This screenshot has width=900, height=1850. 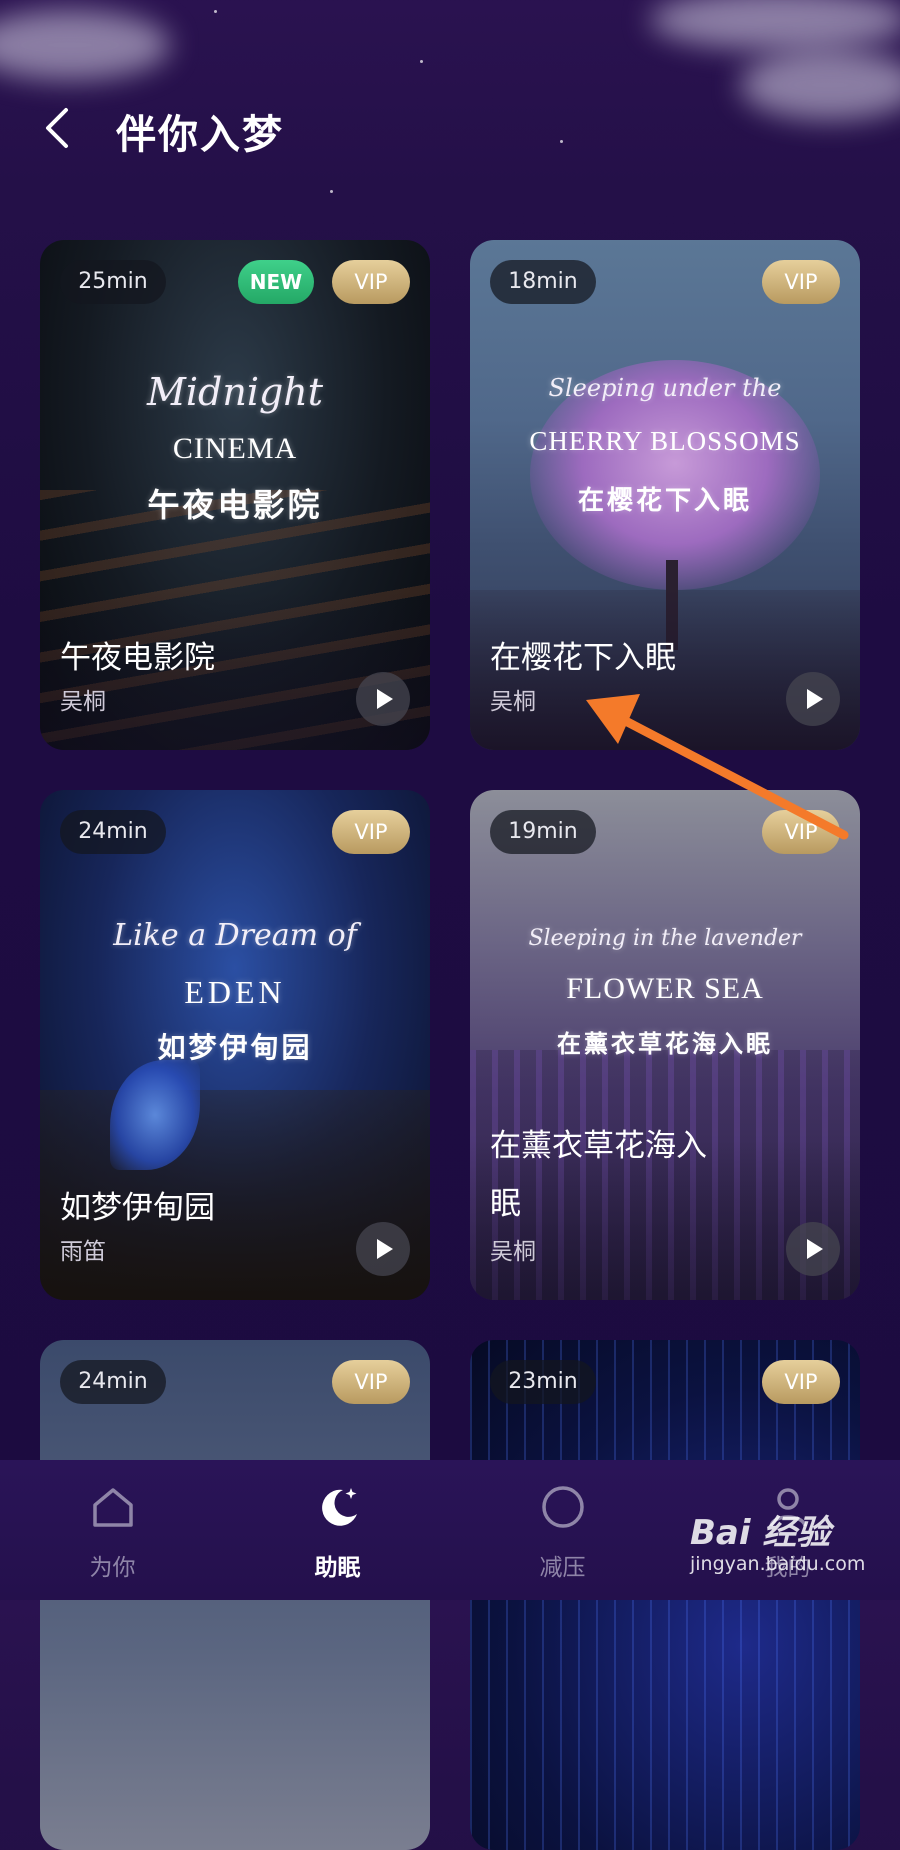 What do you see at coordinates (113, 1507) in the screenshot?
I see `home-icon` at bounding box center [113, 1507].